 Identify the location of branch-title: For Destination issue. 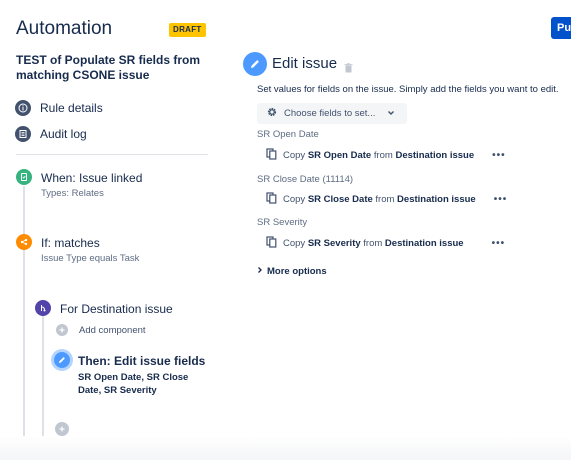
(116, 309).